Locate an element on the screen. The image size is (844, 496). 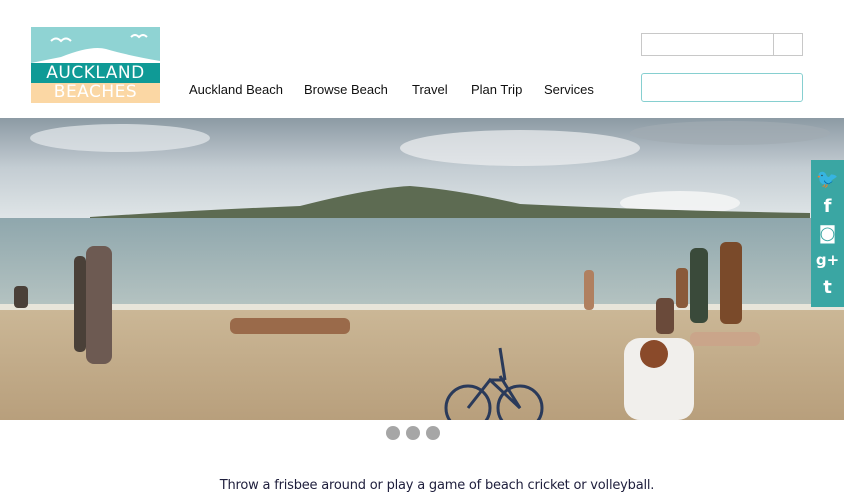
google-plus-icon: g+ is located at coordinates (827, 260).